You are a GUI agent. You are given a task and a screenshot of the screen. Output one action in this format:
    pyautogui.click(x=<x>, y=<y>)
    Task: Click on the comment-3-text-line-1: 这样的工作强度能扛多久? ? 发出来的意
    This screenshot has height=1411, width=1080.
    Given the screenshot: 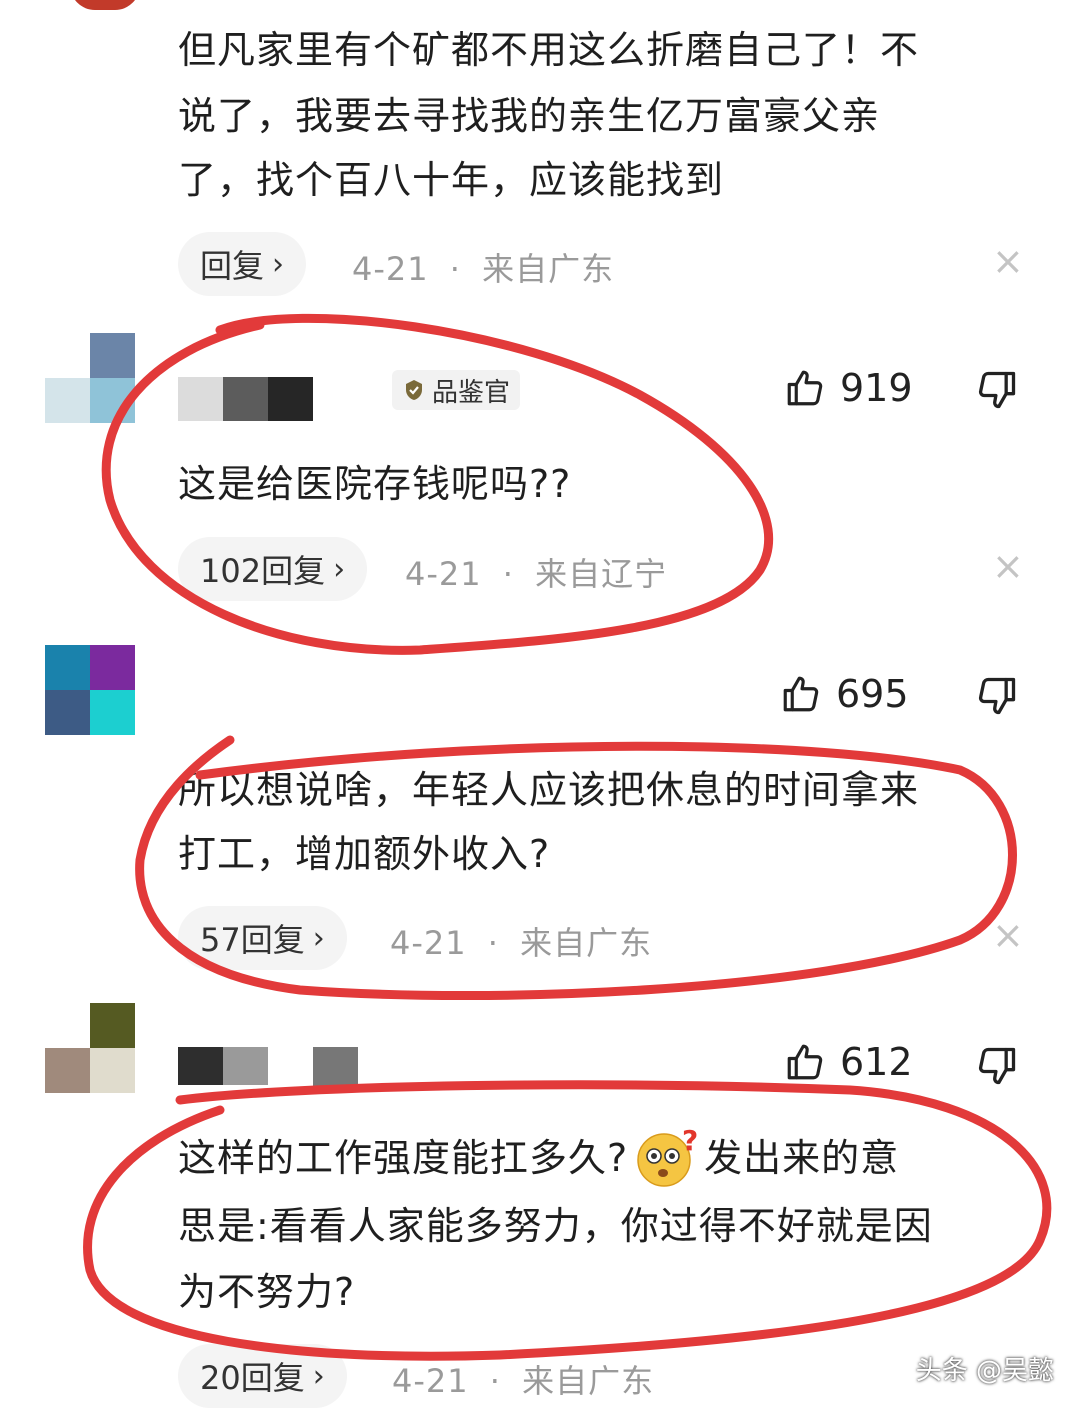 What is the action you would take?
    pyautogui.click(x=538, y=1158)
    